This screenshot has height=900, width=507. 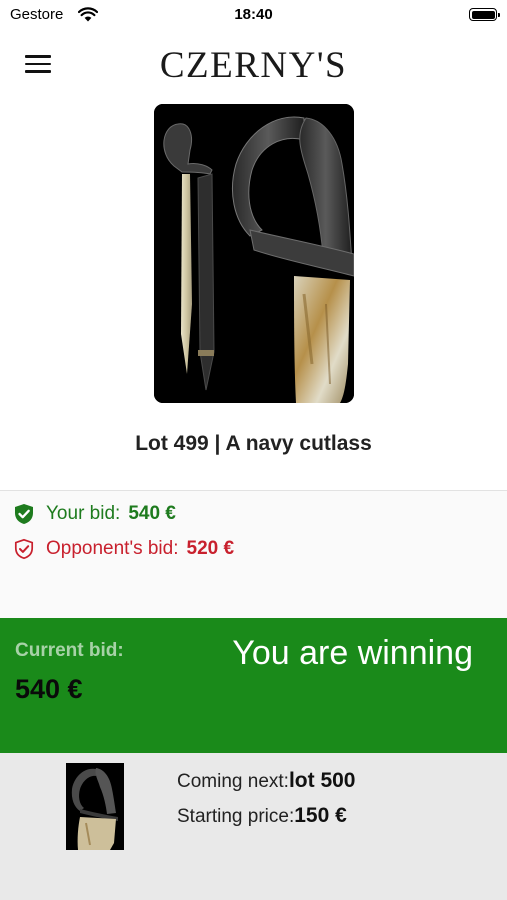 What do you see at coordinates (236, 816) in the screenshot?
I see `starting-price-label: Starting price:` at bounding box center [236, 816].